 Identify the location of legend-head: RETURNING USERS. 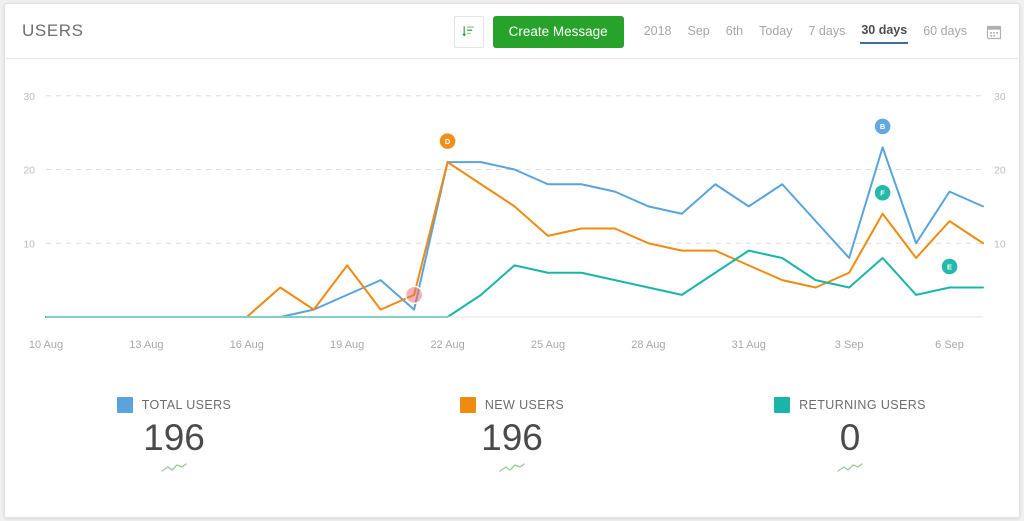
(850, 405).